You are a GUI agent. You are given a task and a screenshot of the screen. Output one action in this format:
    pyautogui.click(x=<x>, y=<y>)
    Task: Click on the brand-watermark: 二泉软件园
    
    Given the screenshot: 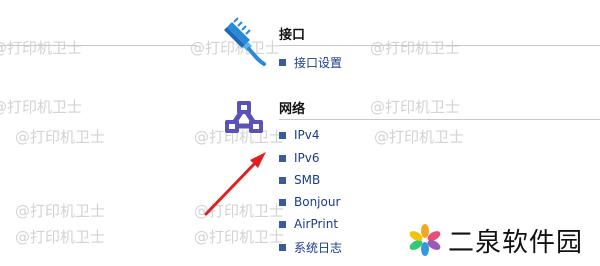 What is the action you would take?
    pyautogui.click(x=500, y=240)
    